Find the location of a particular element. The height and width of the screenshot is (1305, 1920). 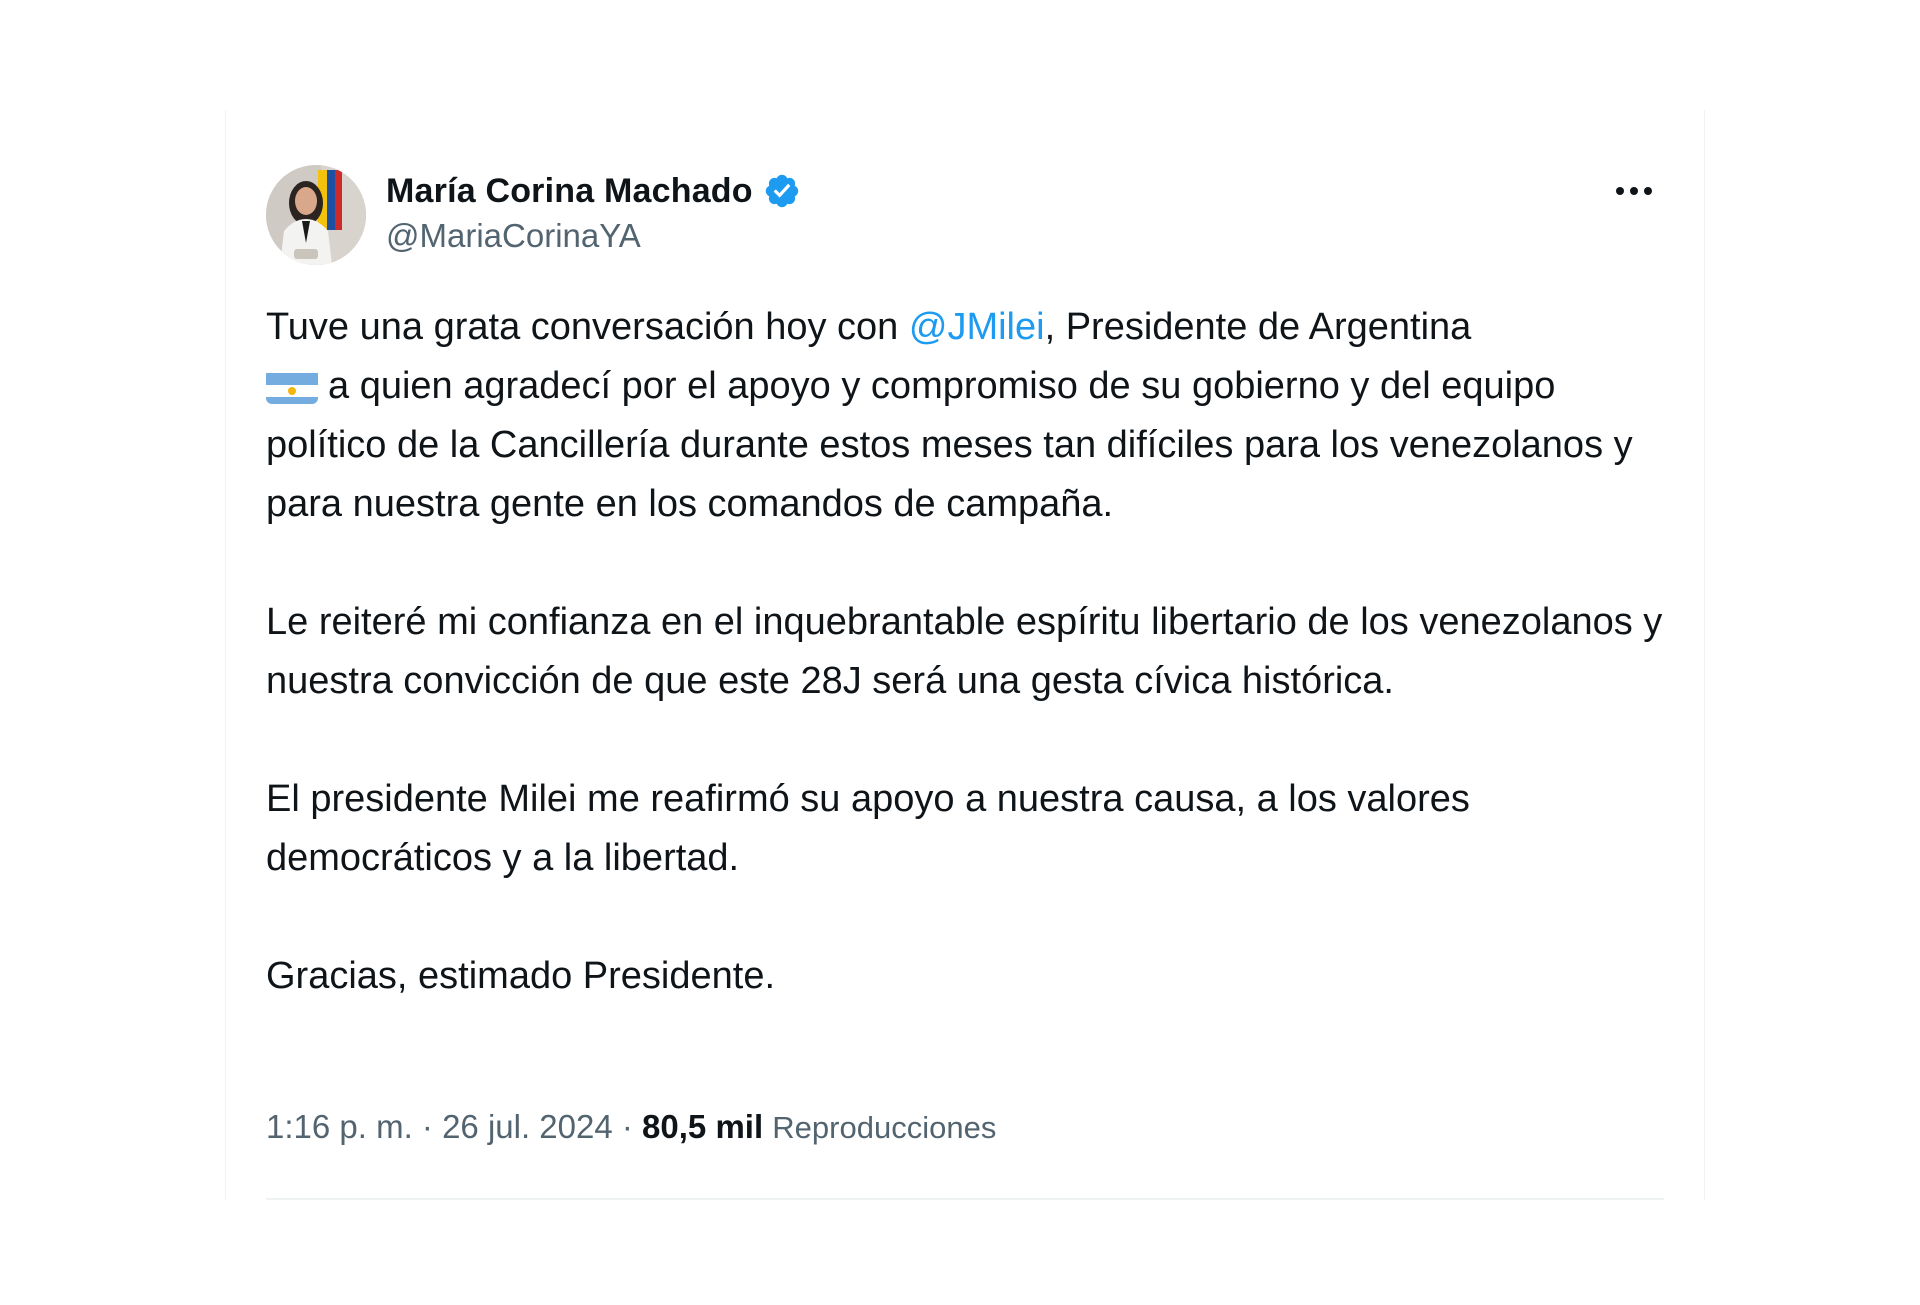

more-options-button is located at coordinates (1634, 191).